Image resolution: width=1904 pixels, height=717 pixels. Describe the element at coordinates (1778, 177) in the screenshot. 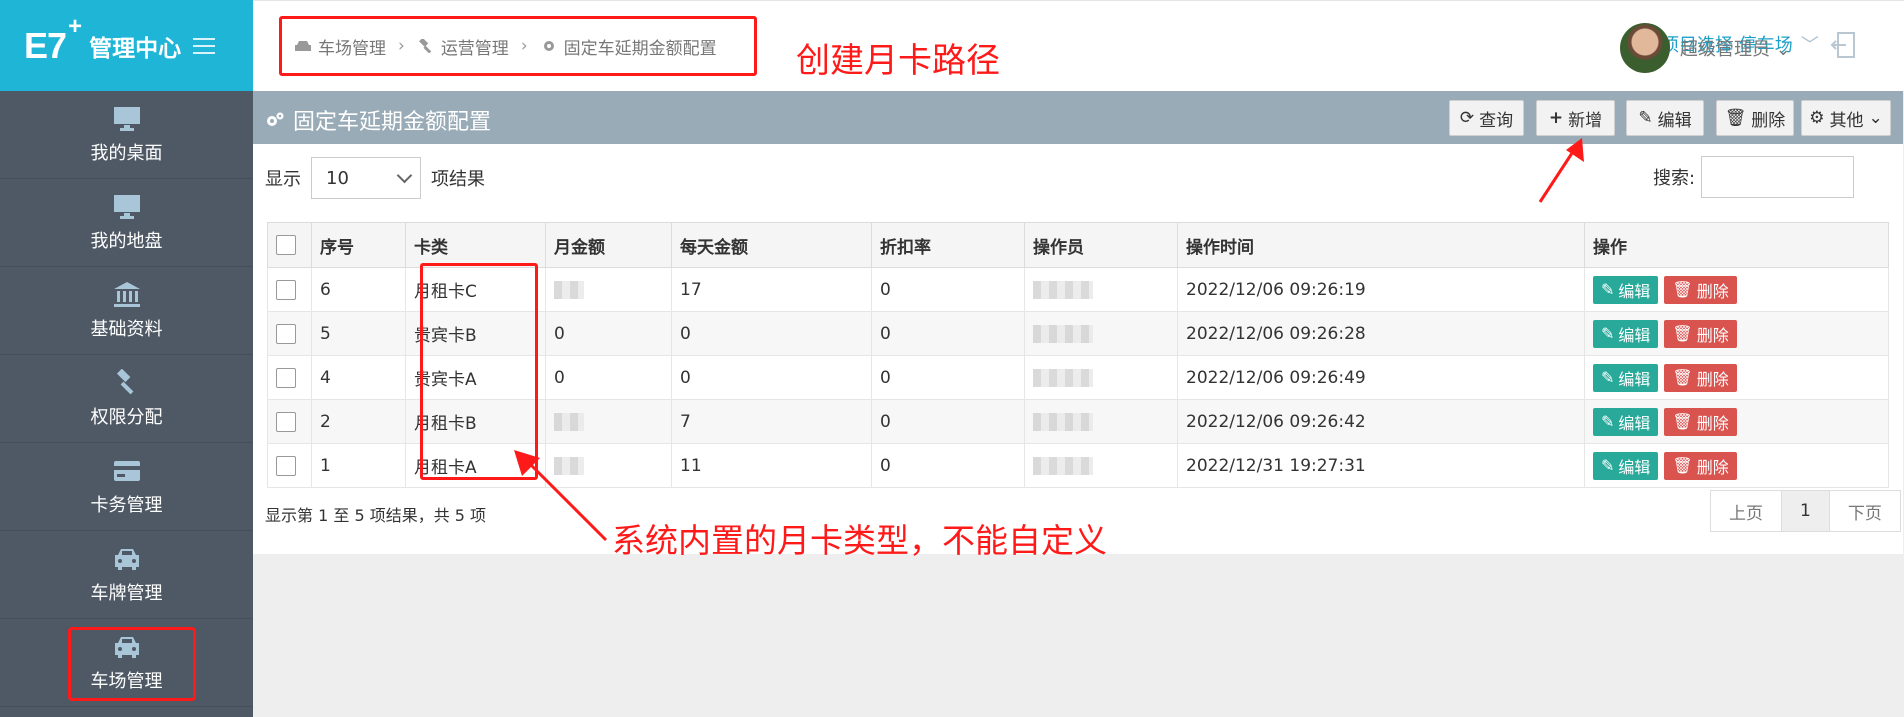

I see `search-input` at that location.